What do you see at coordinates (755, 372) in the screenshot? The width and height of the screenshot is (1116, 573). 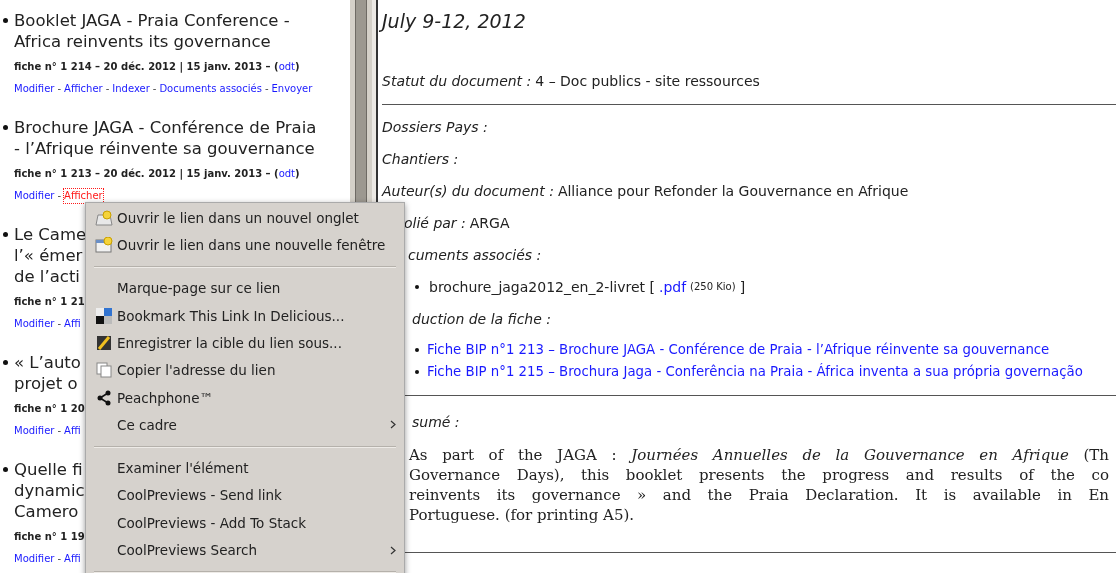 I see `translation-link: Fiche BIP n°1 215 – Brochura Jaga - Conferência na Praia - África inventa a sua própria governação` at bounding box center [755, 372].